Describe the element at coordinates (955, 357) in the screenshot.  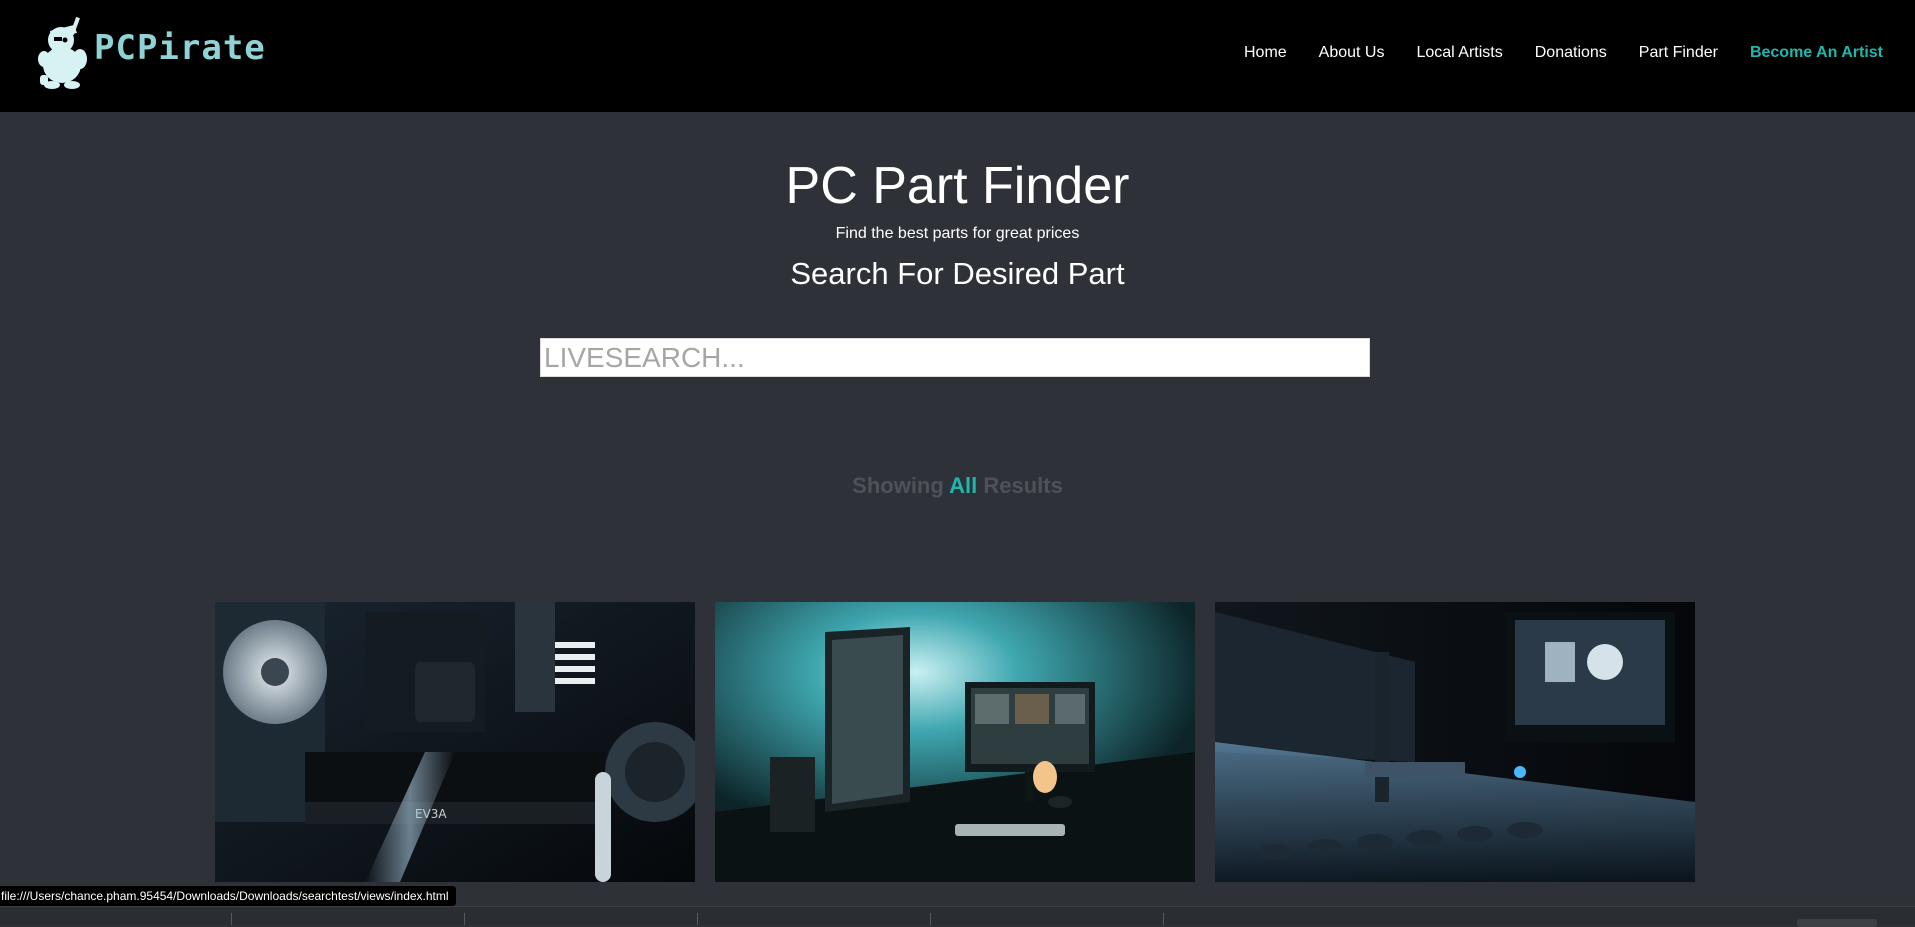
I see `live-search-input` at that location.